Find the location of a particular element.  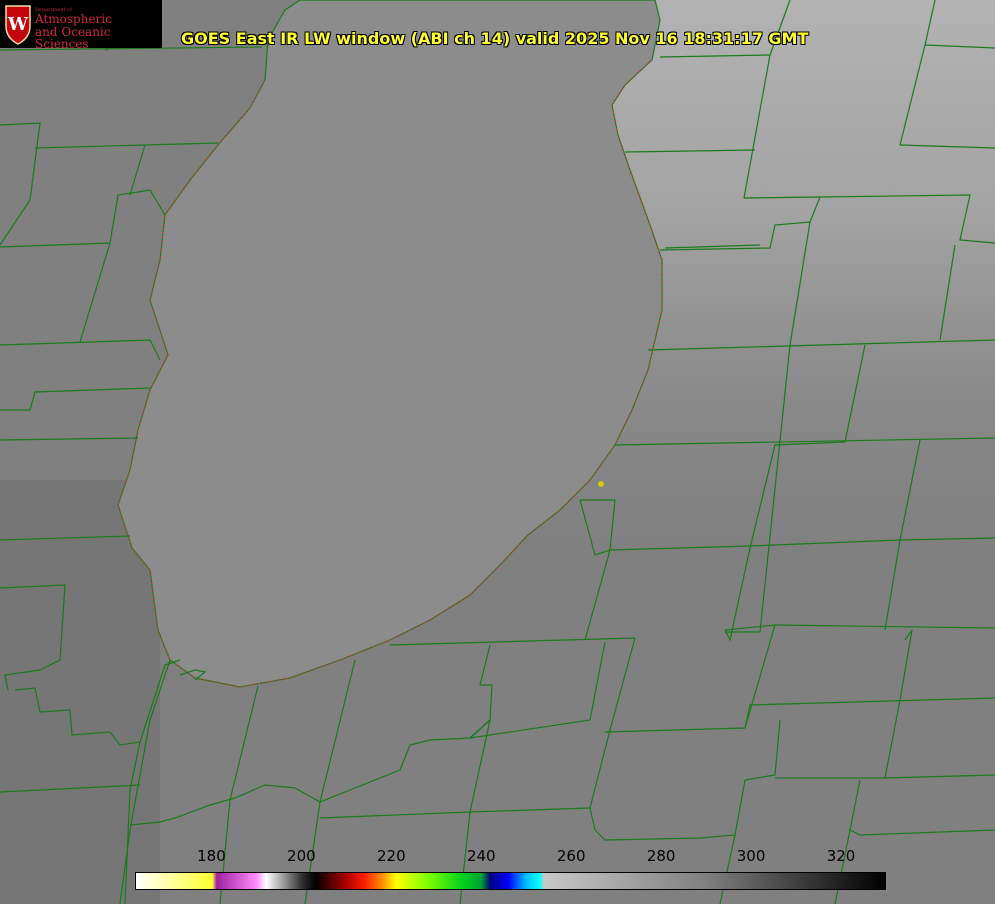

colorbar-tick-300: 300 is located at coordinates (751, 856).